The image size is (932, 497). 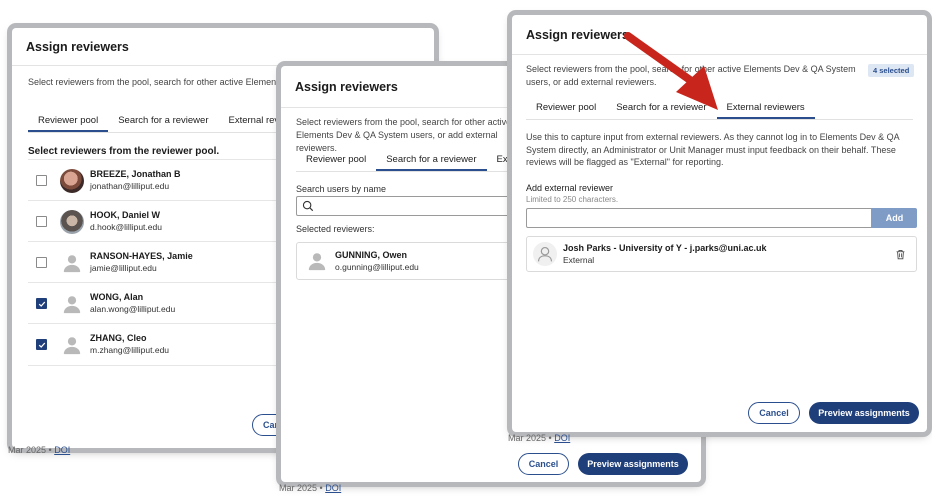 I want to click on reviewer-email: o.gunning@lilliput.edu, so click(x=377, y=266).